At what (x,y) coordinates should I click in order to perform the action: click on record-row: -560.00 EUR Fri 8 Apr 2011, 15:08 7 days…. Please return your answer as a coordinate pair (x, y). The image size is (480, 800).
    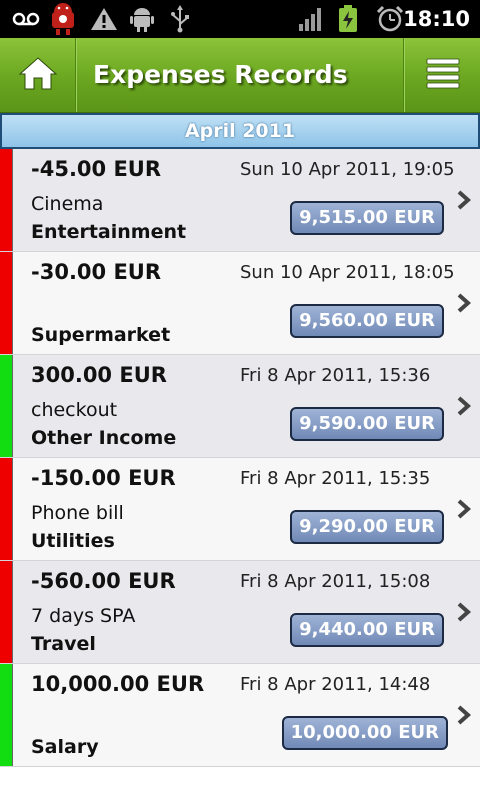
    Looking at the image, I should click on (240, 612).